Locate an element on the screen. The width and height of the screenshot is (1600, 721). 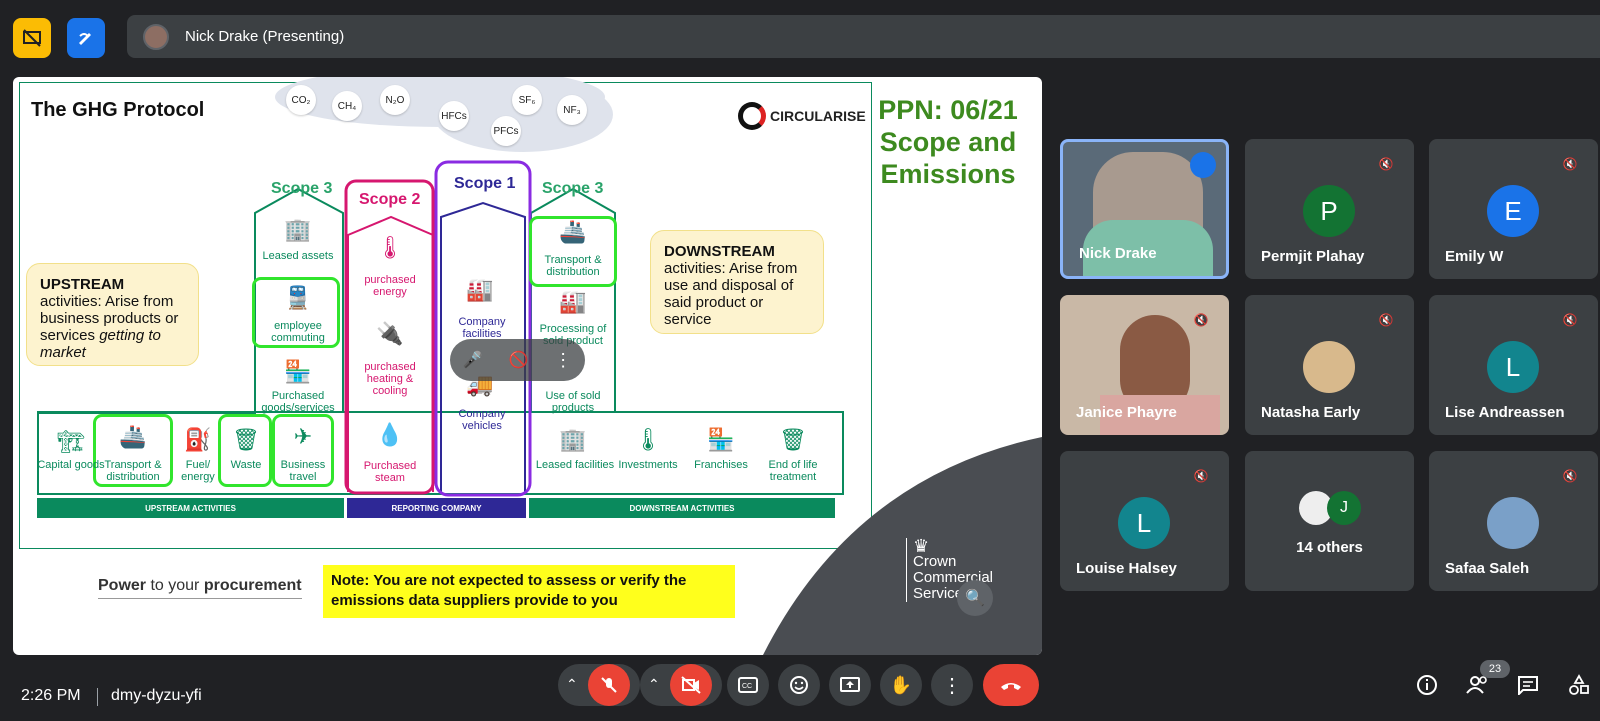
scope3-right-label: Scope 3 is located at coordinates (573, 188).